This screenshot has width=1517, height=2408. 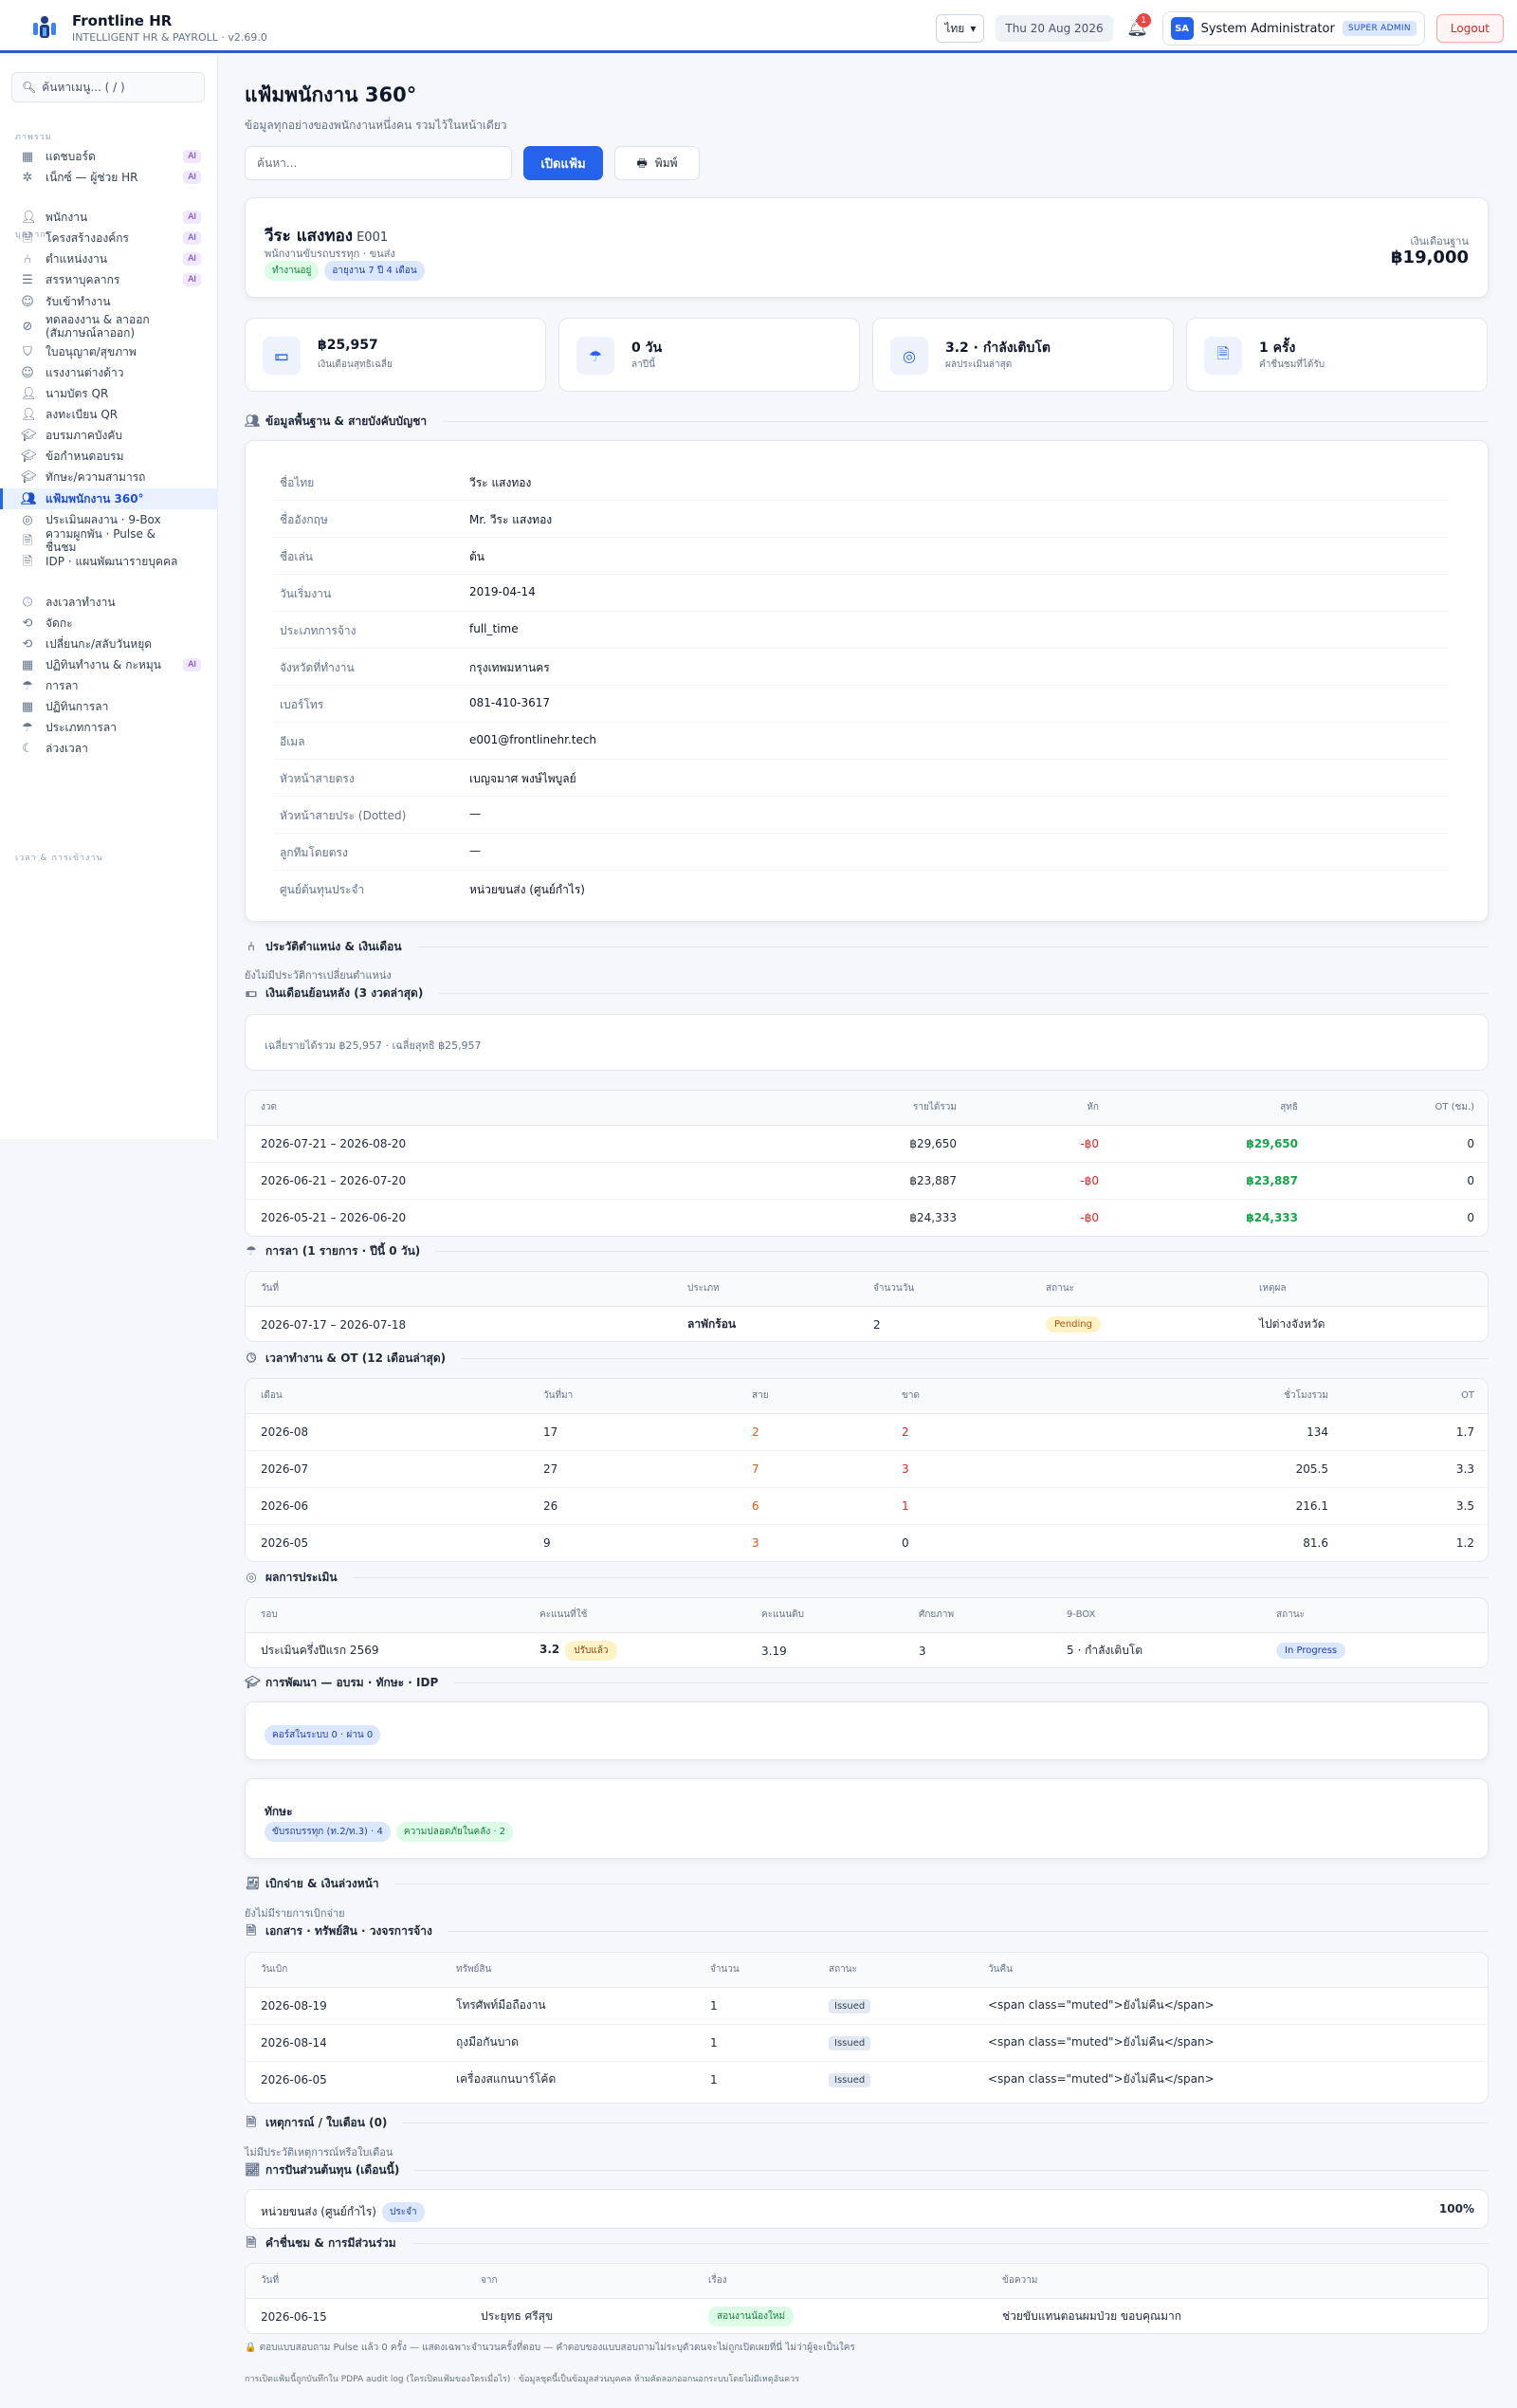 I want to click on sidebar-item: 👤︎ ลงทะเบียน QR, so click(x=109, y=415).